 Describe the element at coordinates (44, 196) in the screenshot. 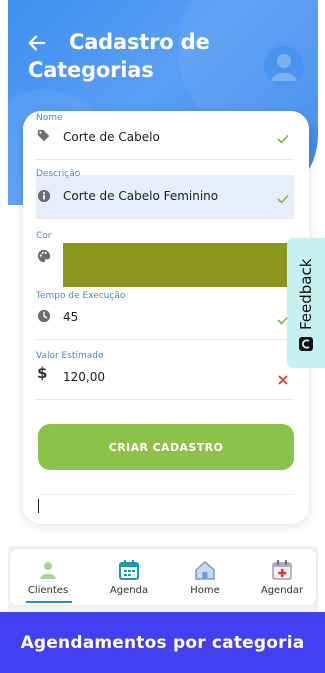

I see `info-icon` at that location.